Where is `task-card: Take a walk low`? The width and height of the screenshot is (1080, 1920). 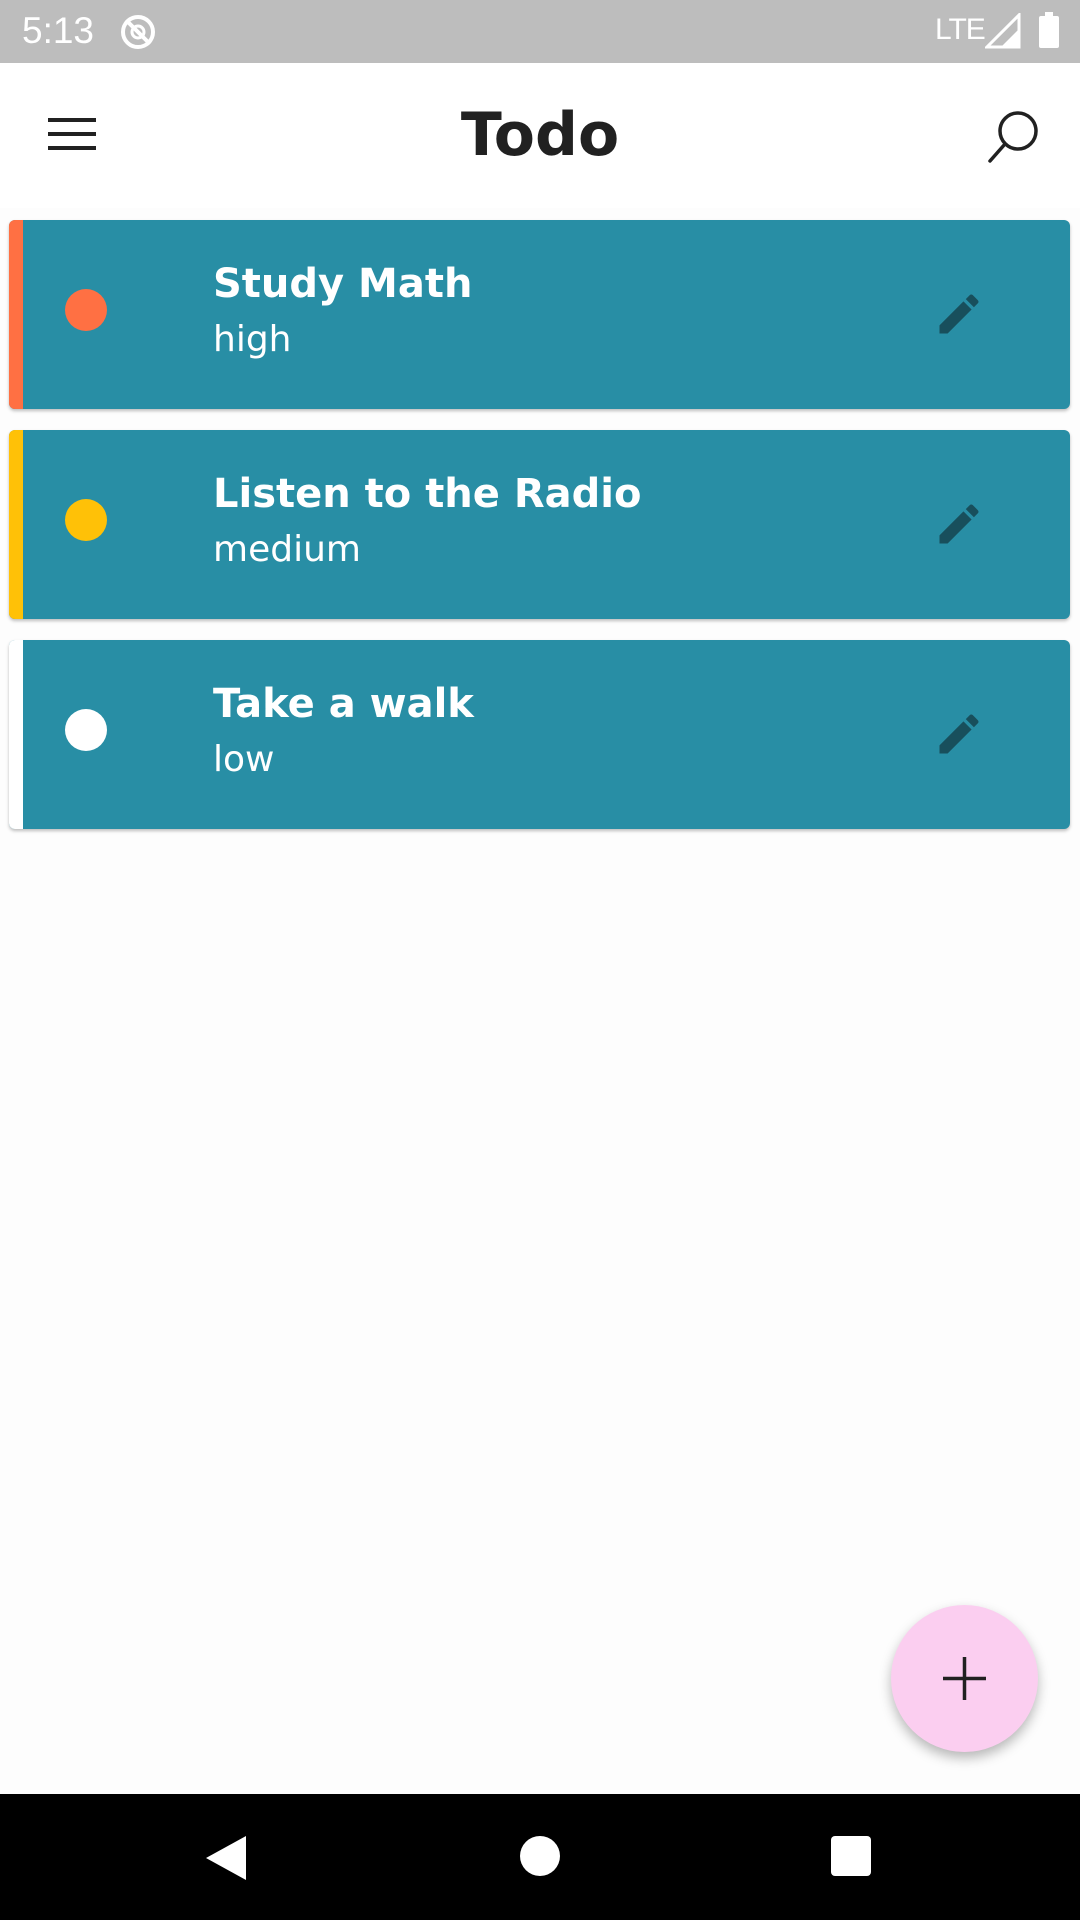
task-card: Take a walk low is located at coordinates (539, 734).